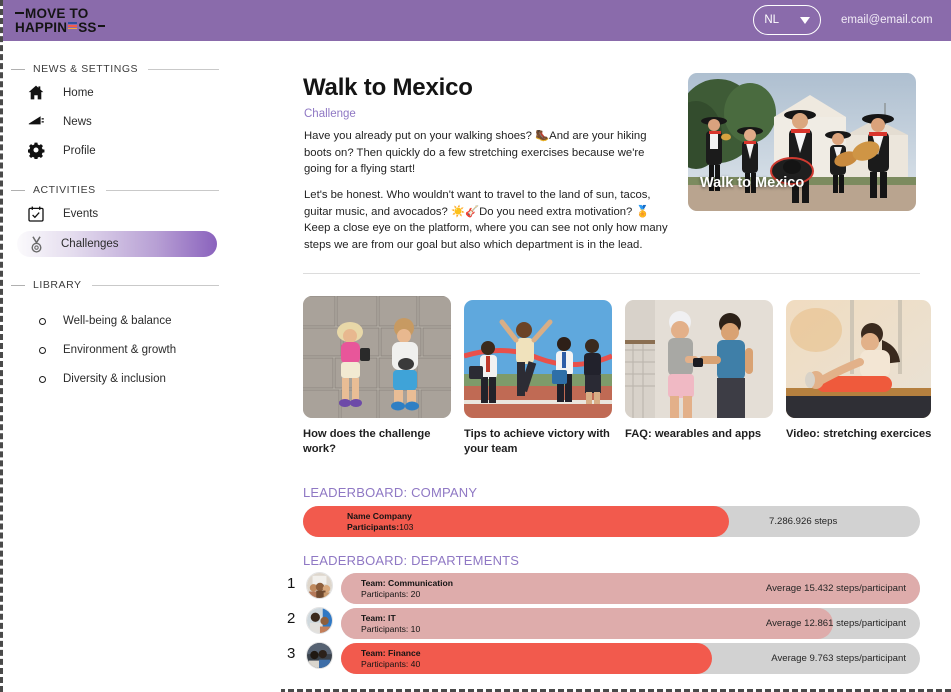  I want to click on sidebar-item-diversity-inclusion: Diversity & inclusion, so click(142, 379).